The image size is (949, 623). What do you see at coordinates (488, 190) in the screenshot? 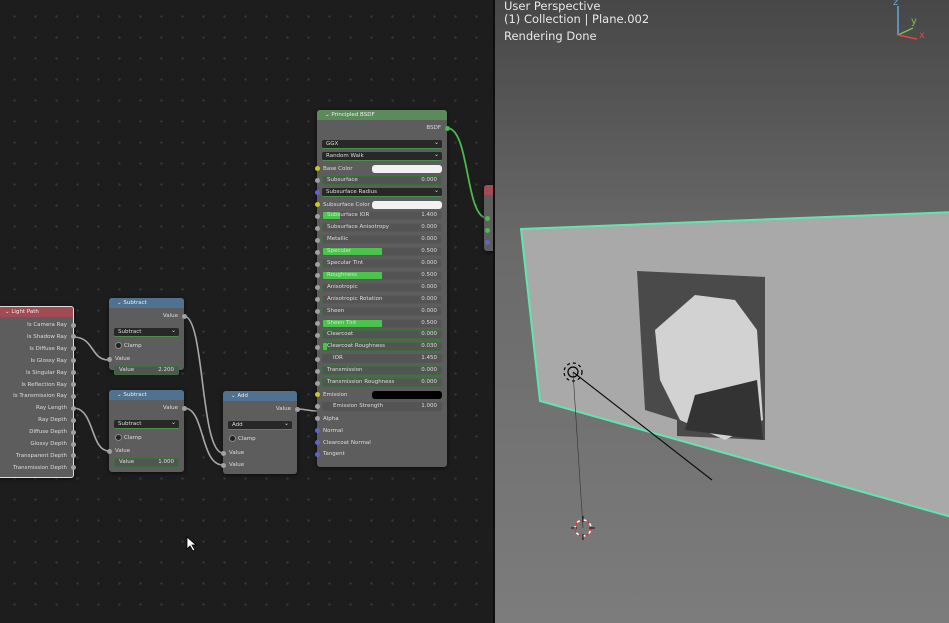
I see `node-header` at bounding box center [488, 190].